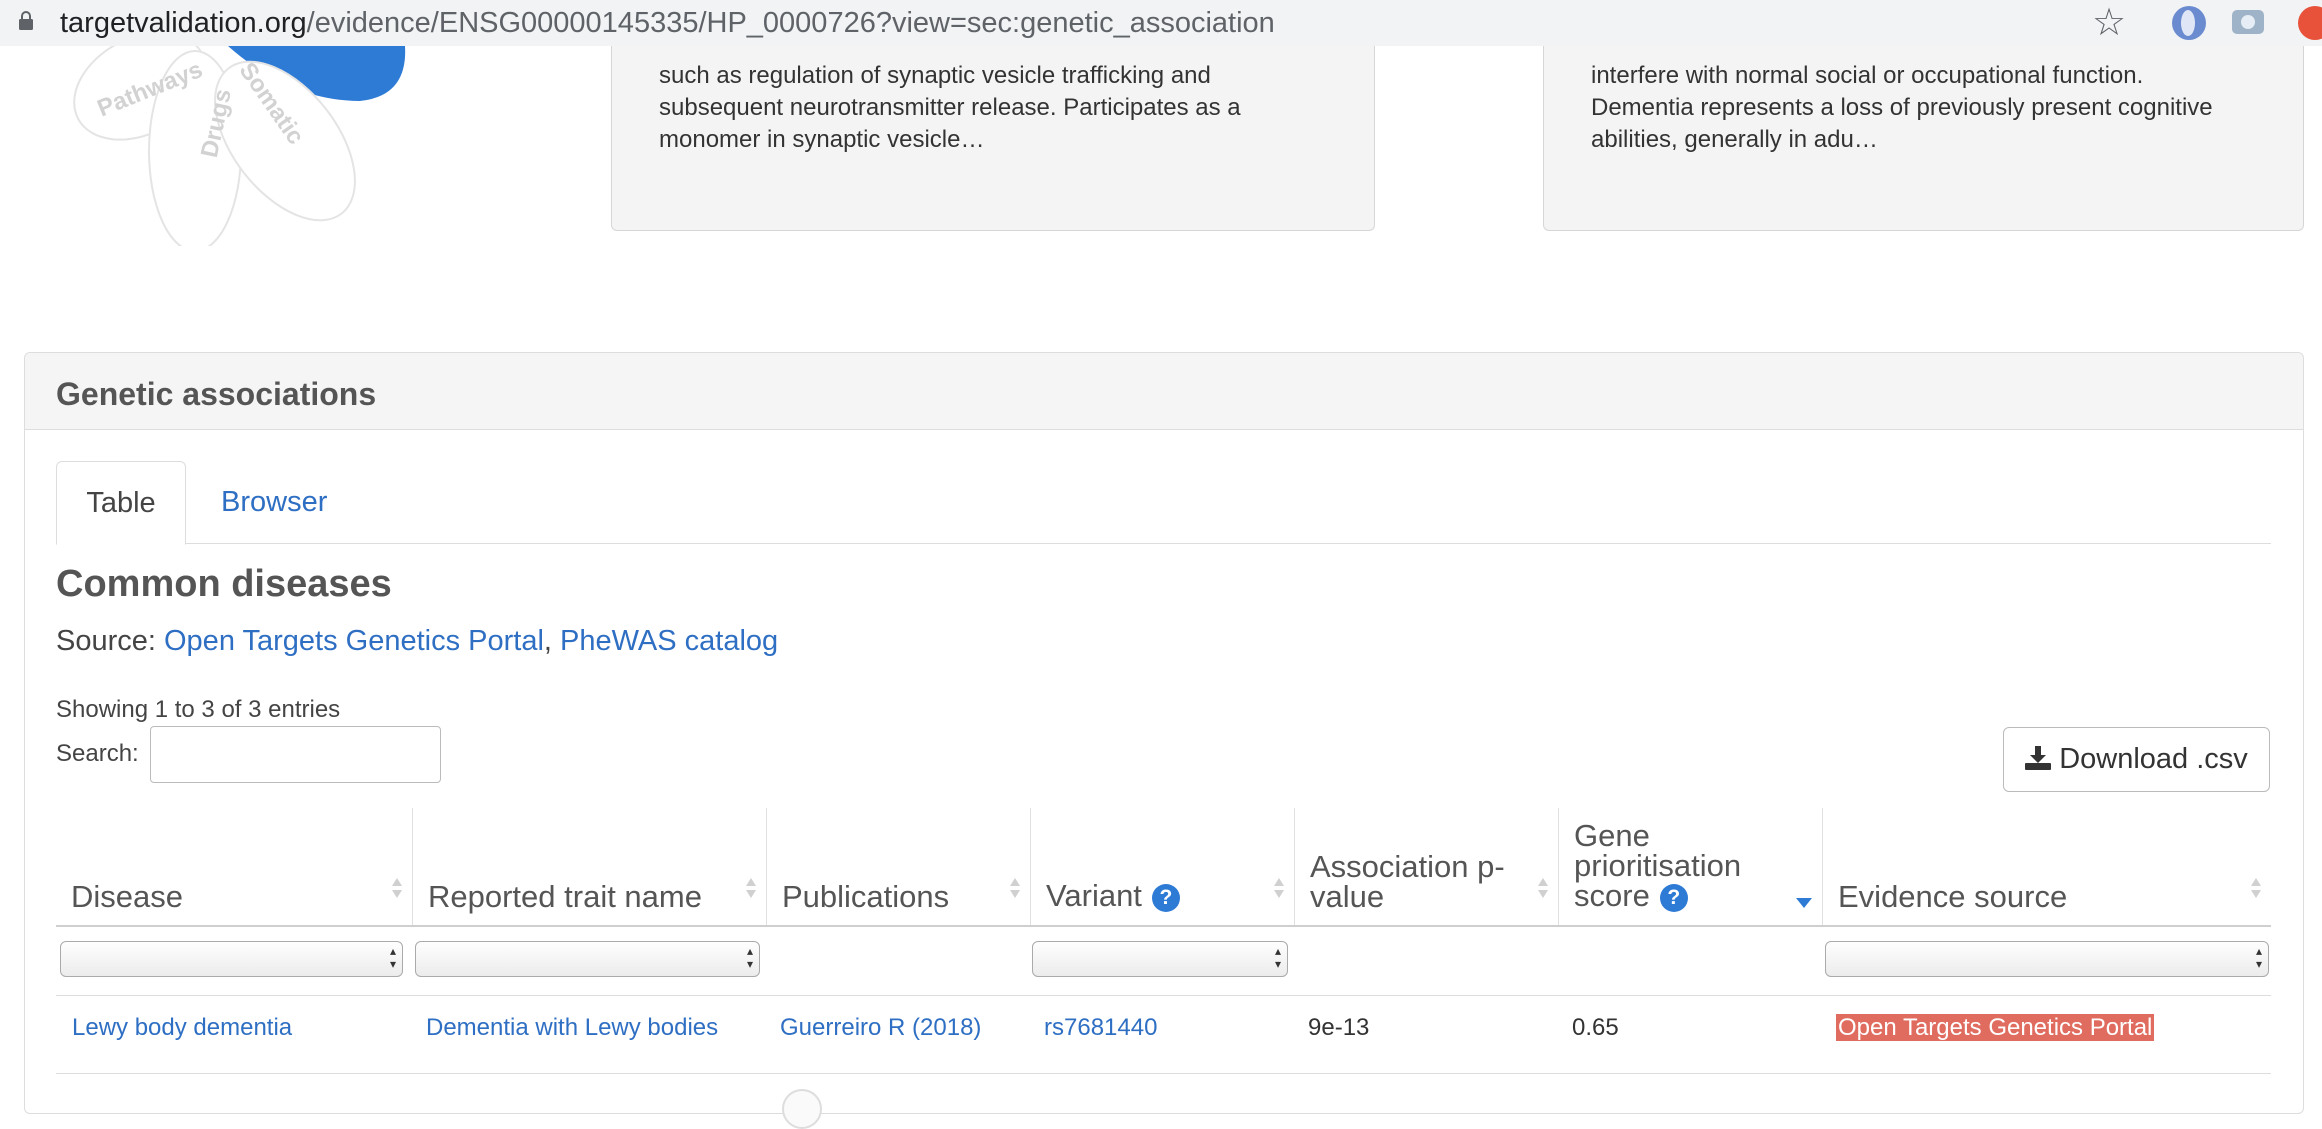  I want to click on sort-desc-icon, so click(1804, 903).